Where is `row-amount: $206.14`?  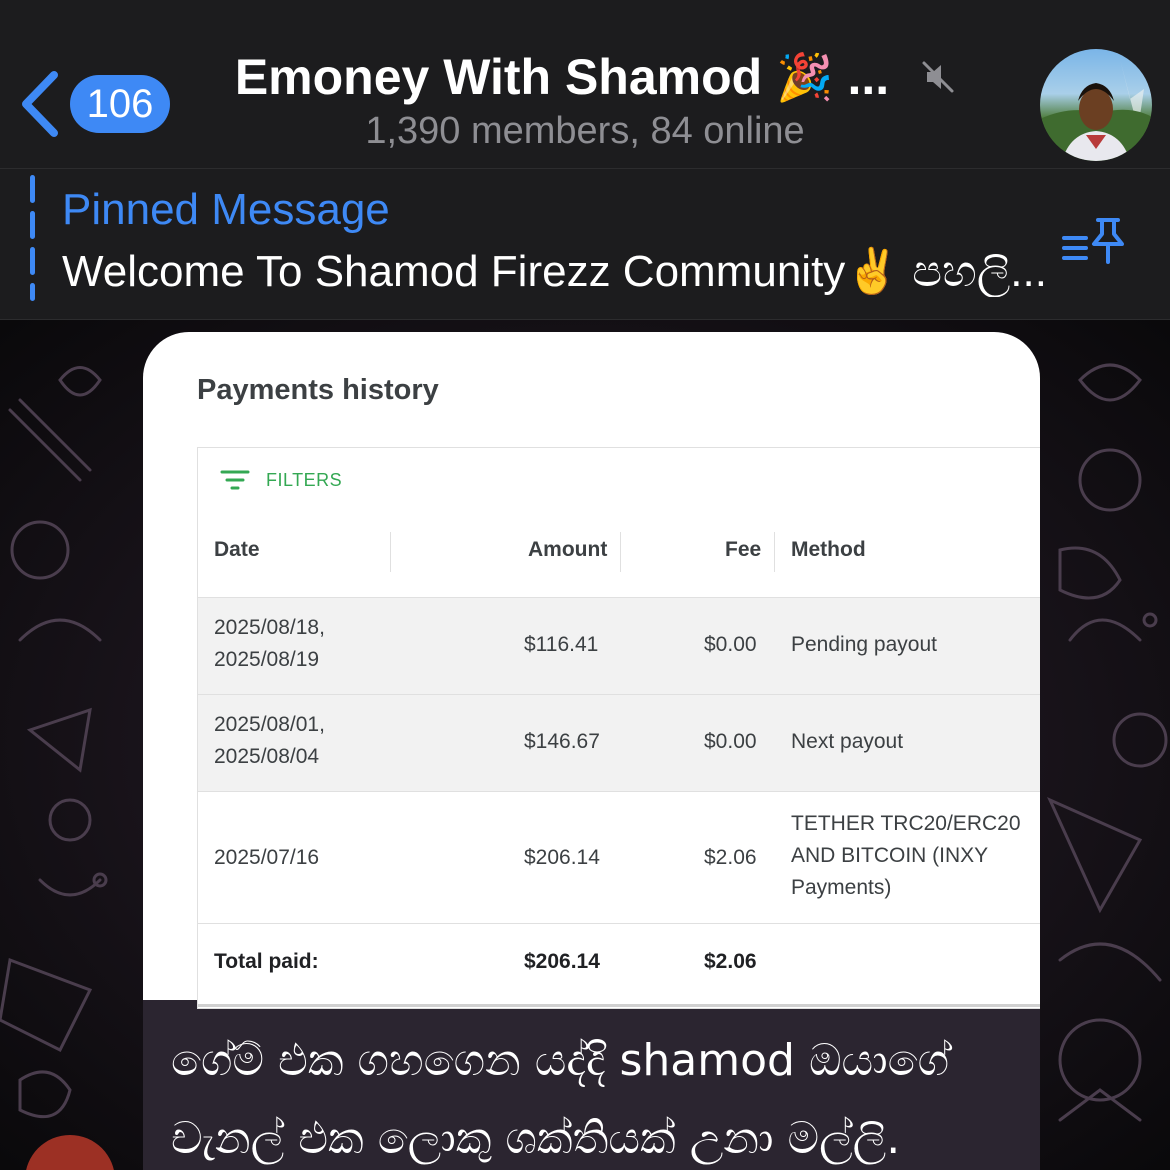
row-amount: $206.14 is located at coordinates (562, 857).